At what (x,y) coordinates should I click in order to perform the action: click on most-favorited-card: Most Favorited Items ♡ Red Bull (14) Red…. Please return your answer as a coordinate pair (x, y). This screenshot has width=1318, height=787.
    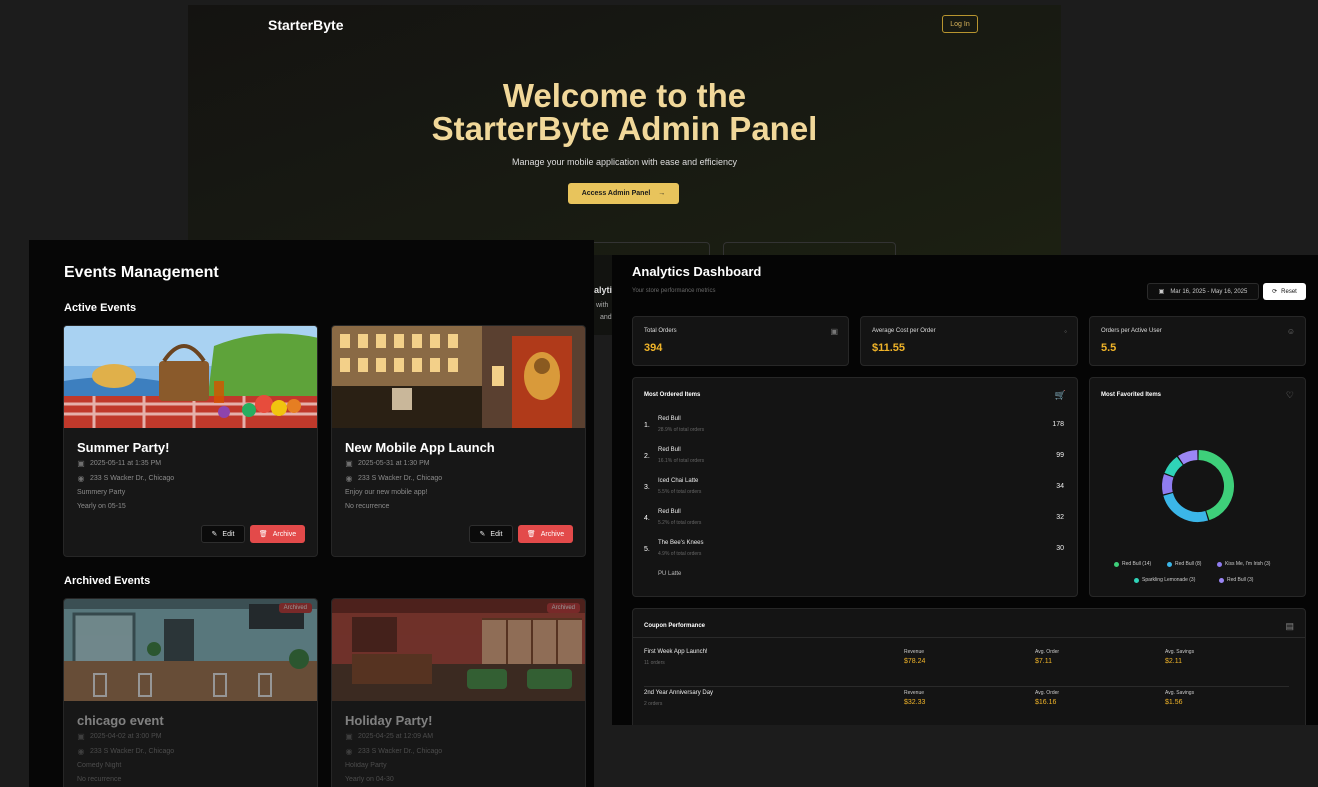
    Looking at the image, I should click on (1197, 487).